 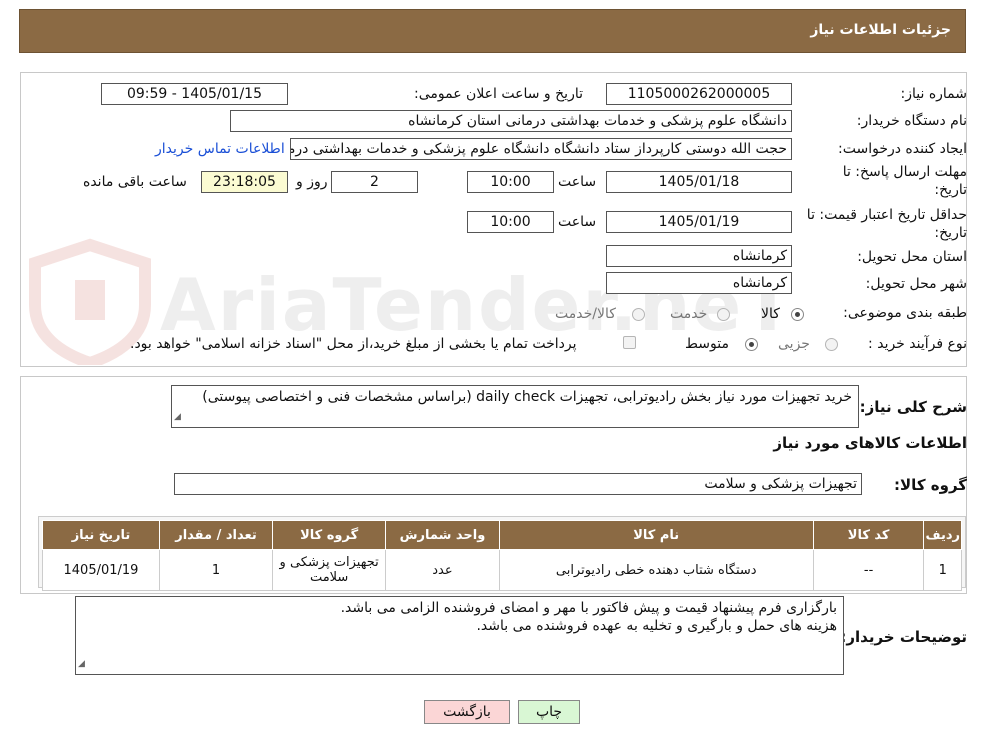 What do you see at coordinates (942, 570) in the screenshot?
I see `cell-row: 1` at bounding box center [942, 570].